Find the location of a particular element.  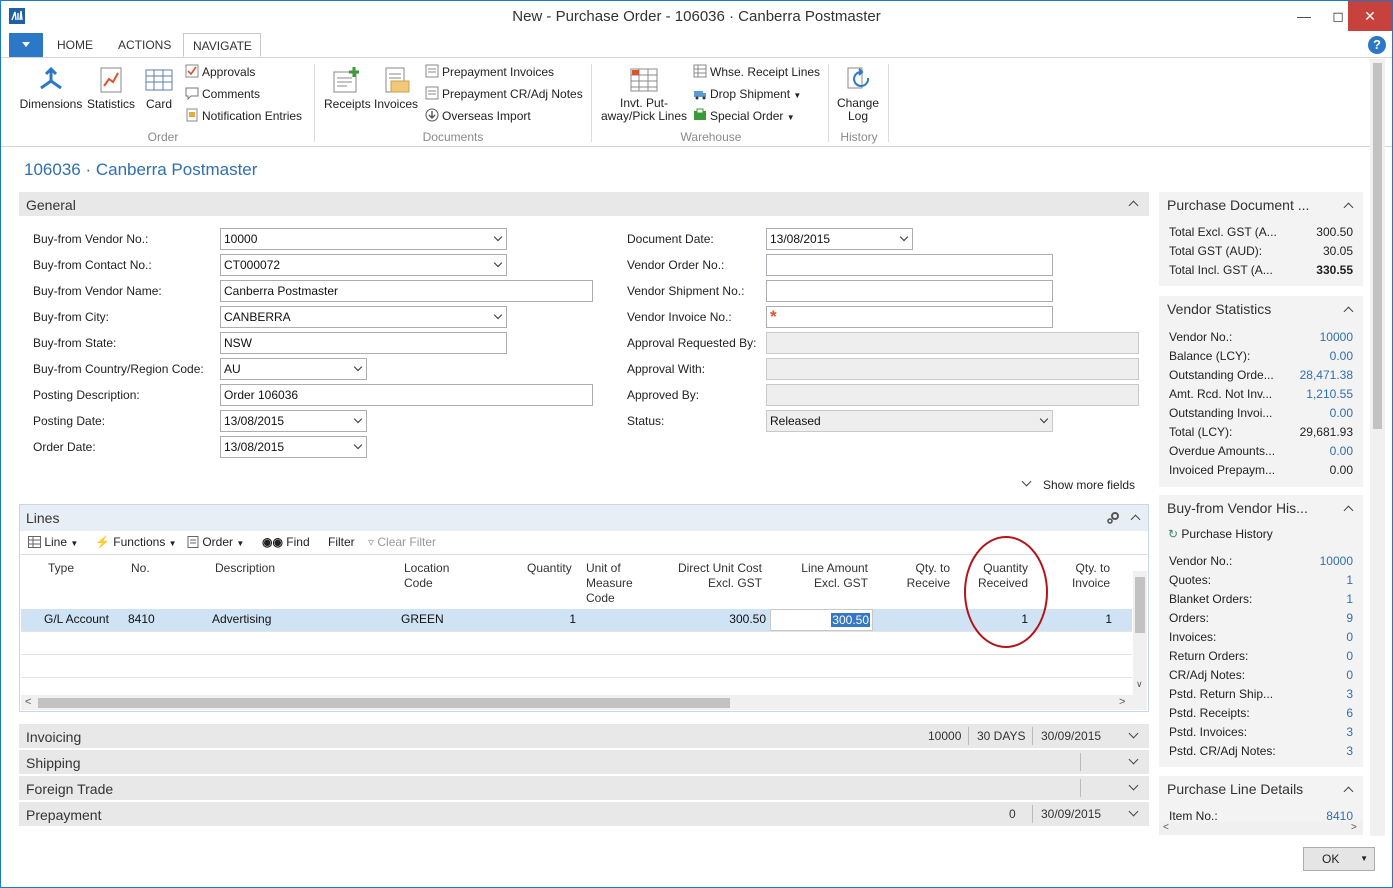

factbox-horizontal-scrollbar: < > is located at coordinates (1261, 828).